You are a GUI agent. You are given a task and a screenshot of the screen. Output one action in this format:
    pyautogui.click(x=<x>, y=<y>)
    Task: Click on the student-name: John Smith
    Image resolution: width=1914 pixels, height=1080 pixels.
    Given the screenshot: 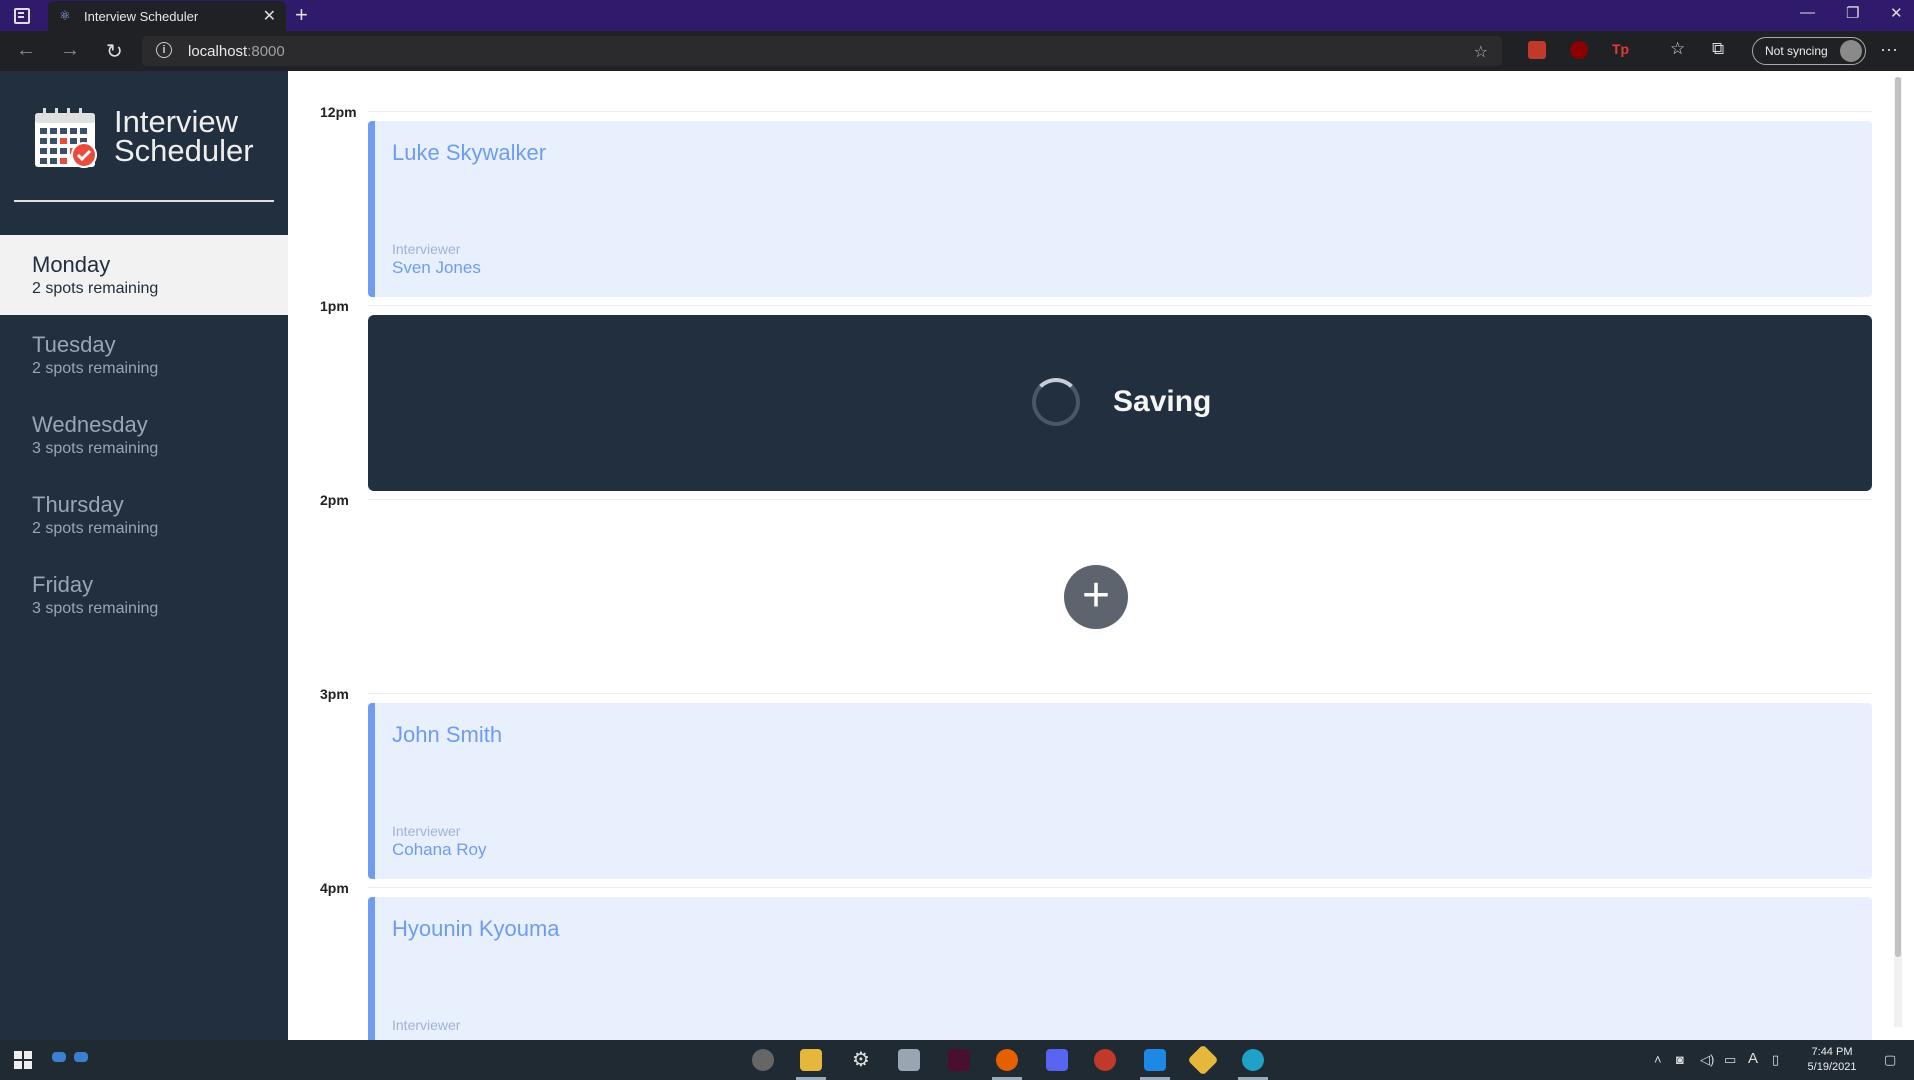 What is the action you would take?
    pyautogui.click(x=447, y=734)
    